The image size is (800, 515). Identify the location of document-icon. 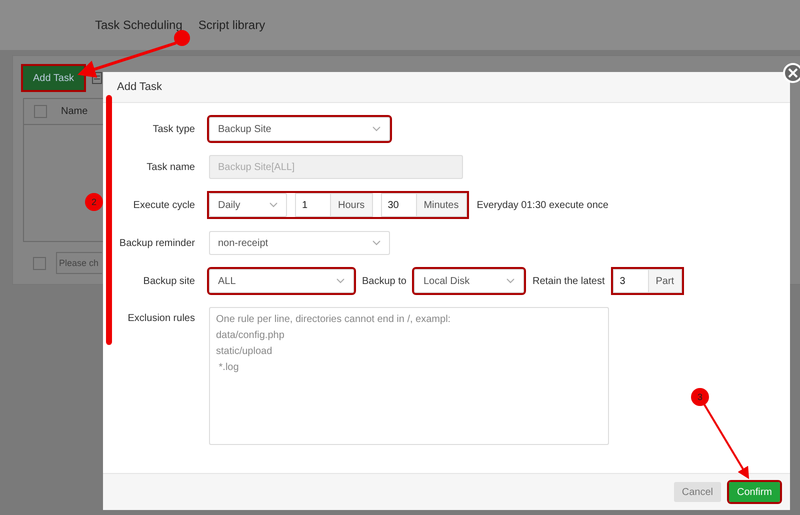
(97, 78).